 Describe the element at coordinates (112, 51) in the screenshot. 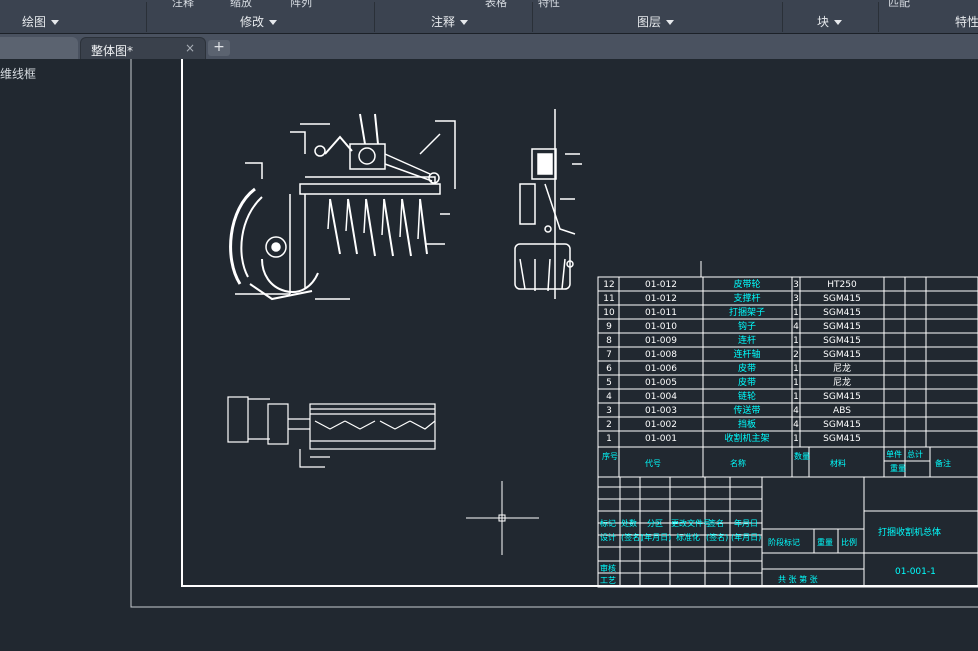

I see `tab-label: 整体图*` at that location.